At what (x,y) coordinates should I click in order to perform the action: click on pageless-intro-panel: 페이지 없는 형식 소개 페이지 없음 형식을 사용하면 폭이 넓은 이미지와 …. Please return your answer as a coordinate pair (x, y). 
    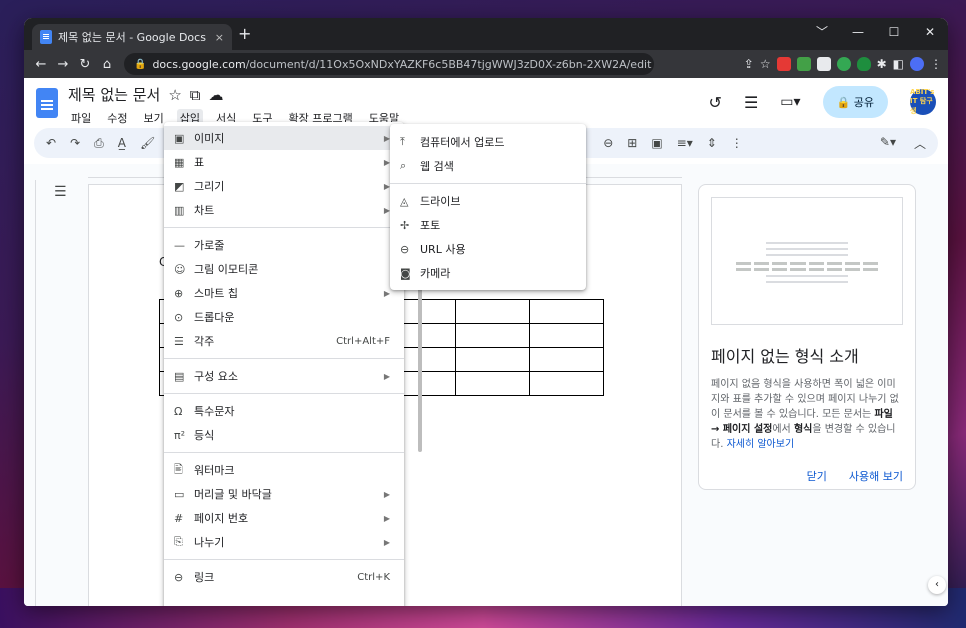
    Looking at the image, I should click on (807, 337).